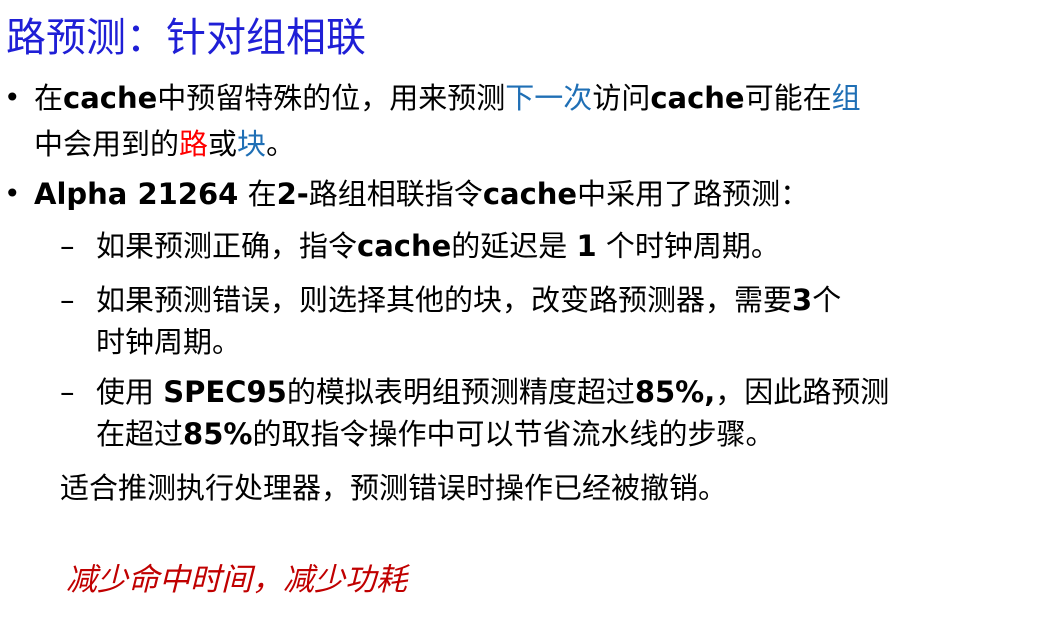 The image size is (1043, 620). Describe the element at coordinates (281, 144) in the screenshot. I see `text-fragment: 。` at that location.